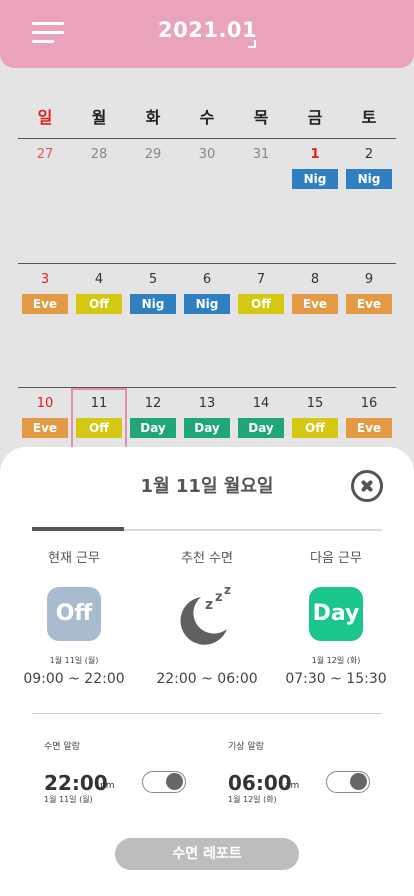  I want to click on next-shift-time: 07:30 ~ 15:30, so click(336, 679).